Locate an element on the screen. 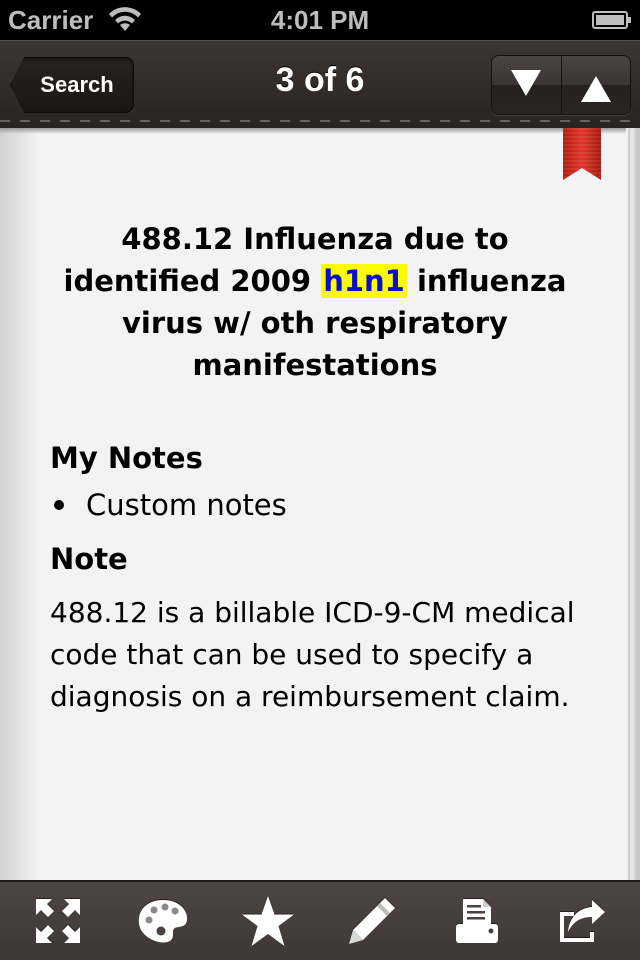 The image size is (640, 960). palette-icon is located at coordinates (163, 921).